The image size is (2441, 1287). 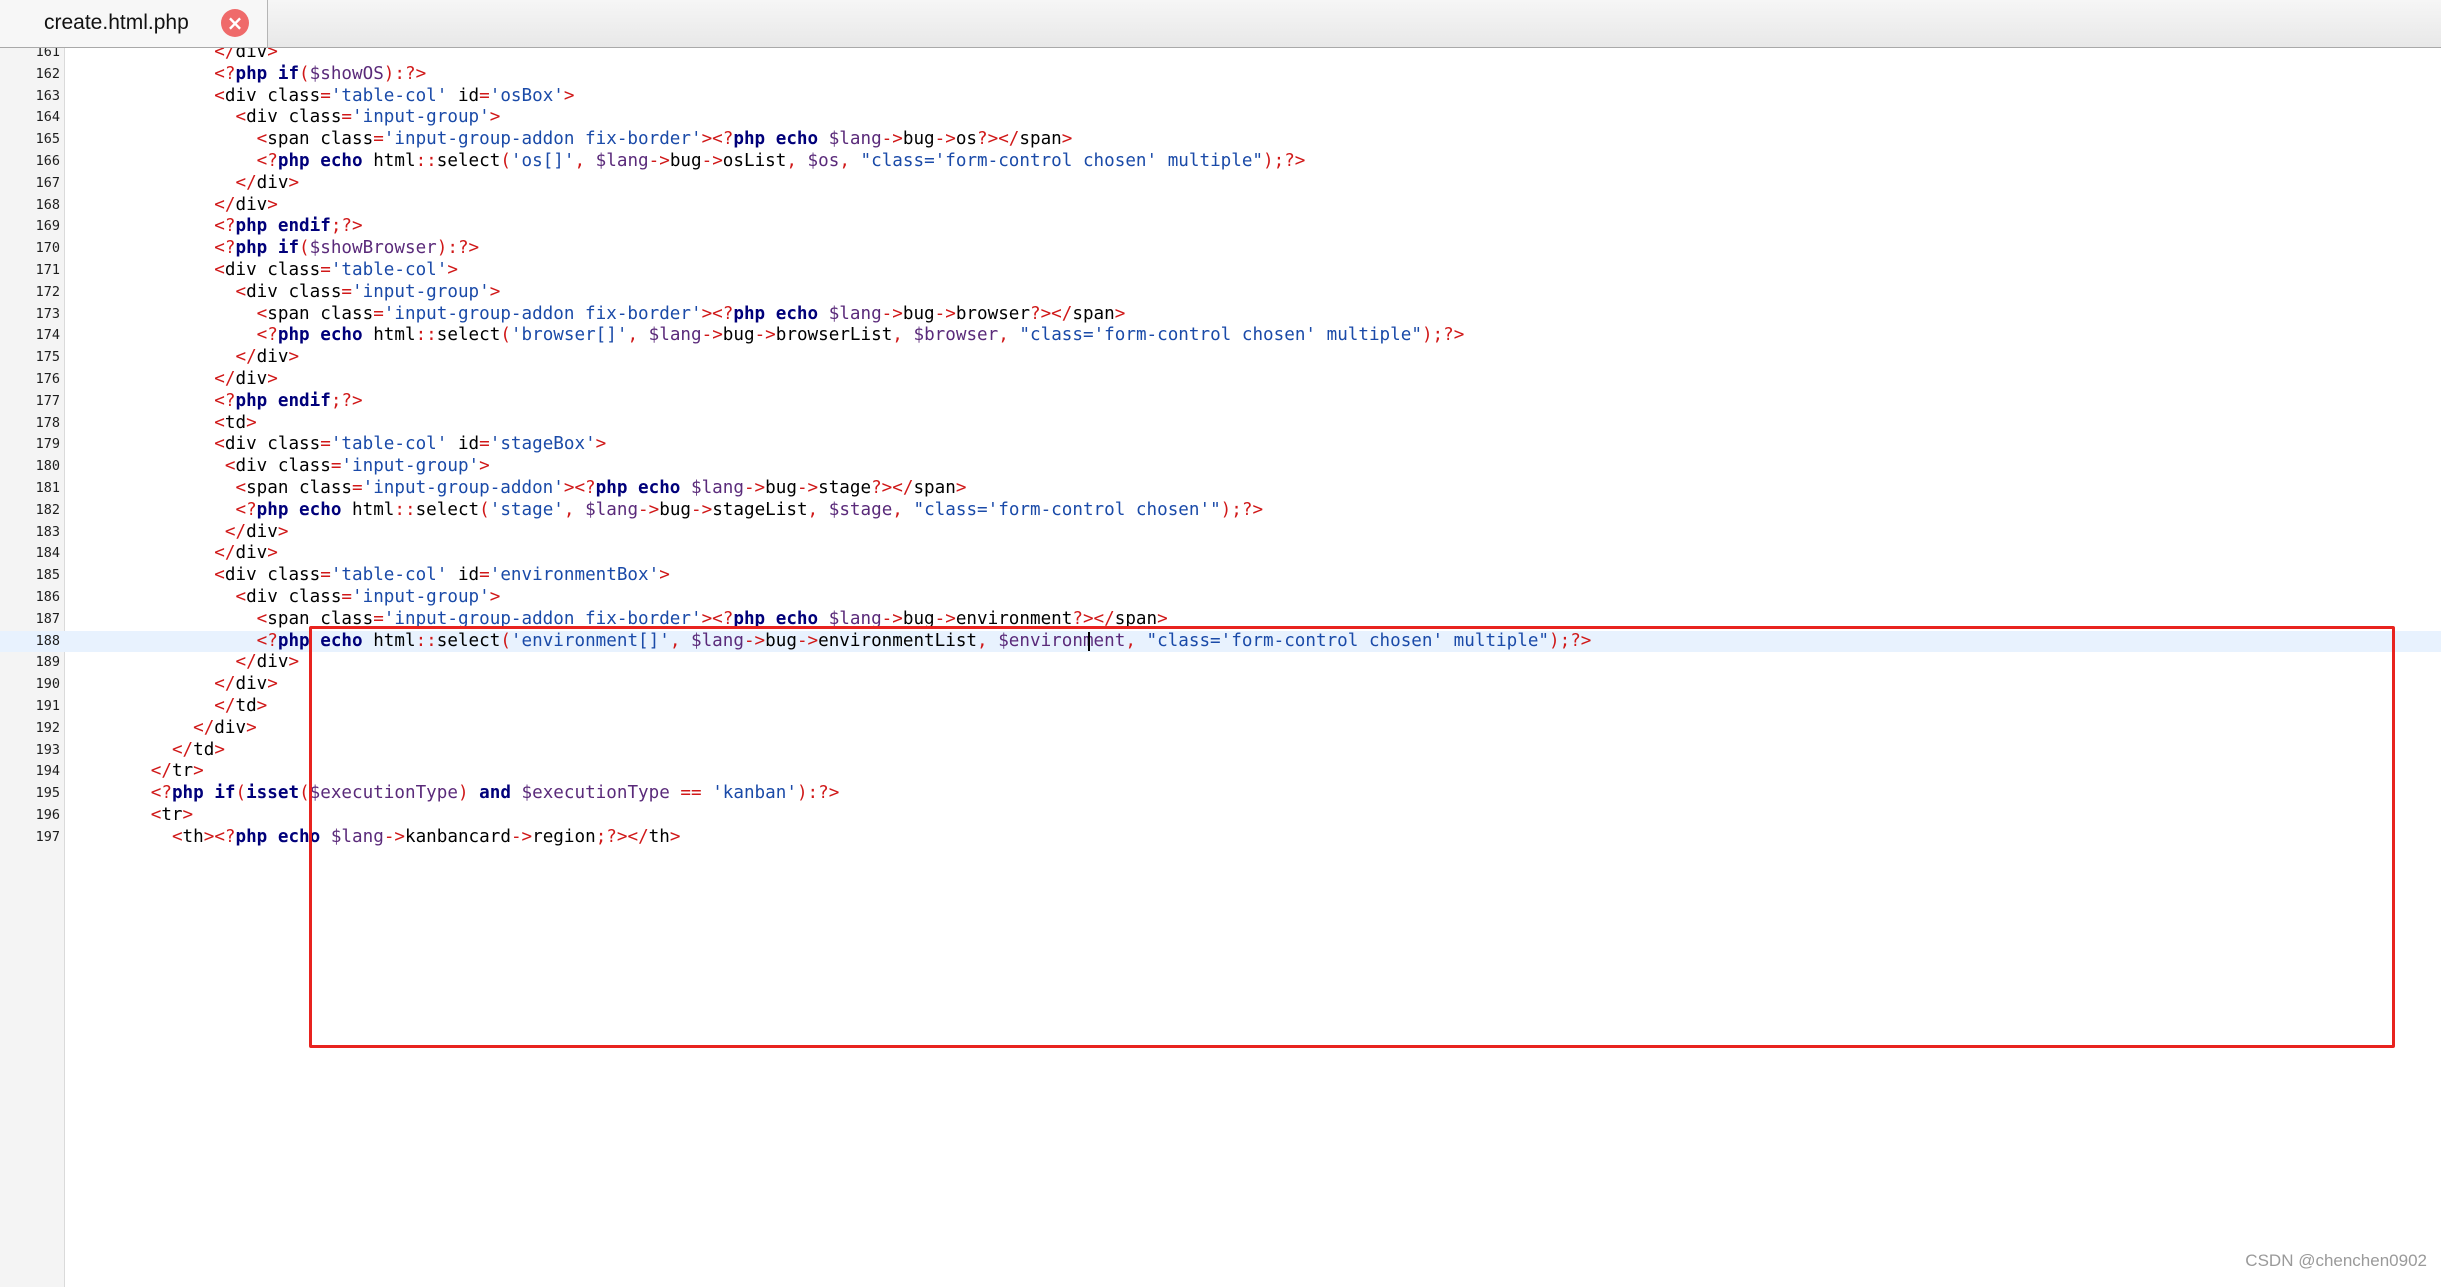 What do you see at coordinates (47, 291) in the screenshot?
I see `line-number: 172` at bounding box center [47, 291].